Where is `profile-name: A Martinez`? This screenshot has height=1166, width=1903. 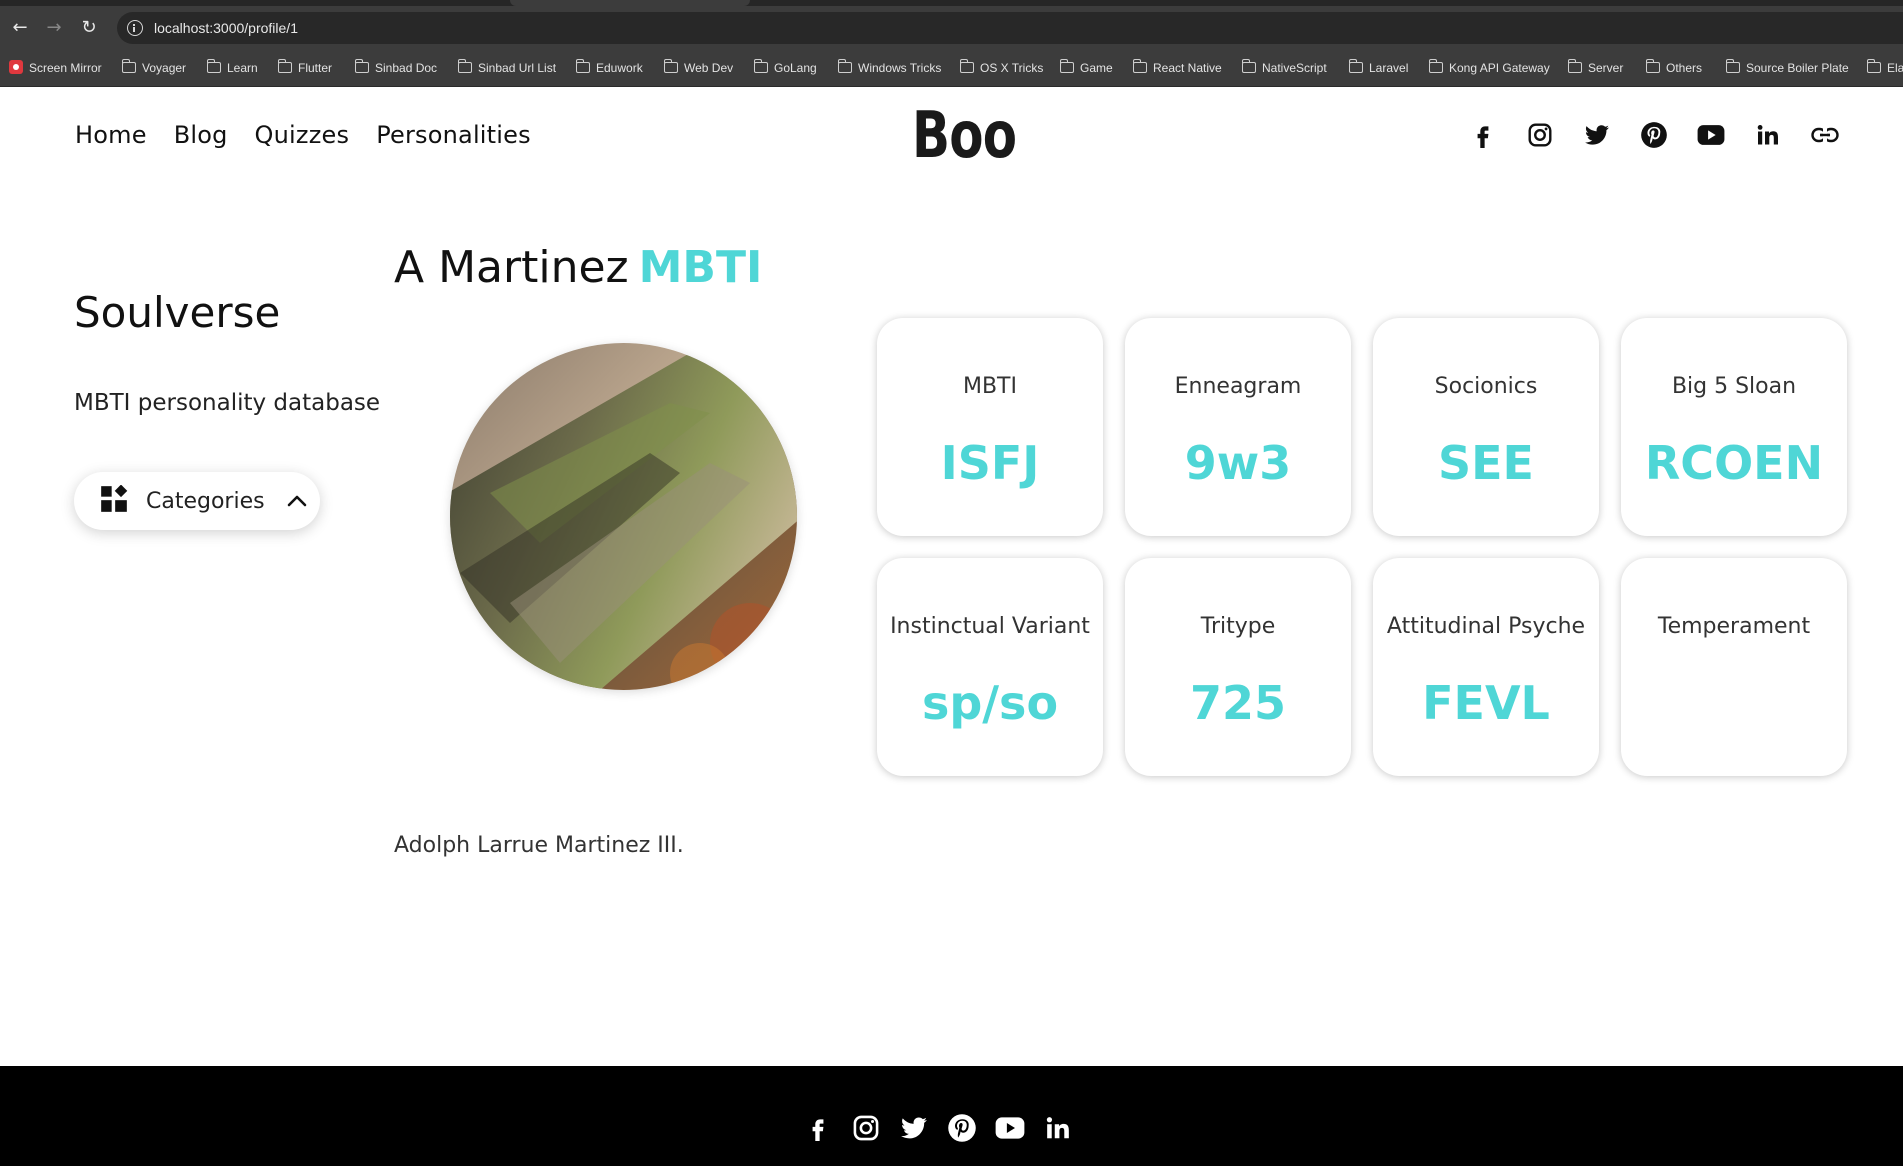
profile-name: A Martinez is located at coordinates (511, 267).